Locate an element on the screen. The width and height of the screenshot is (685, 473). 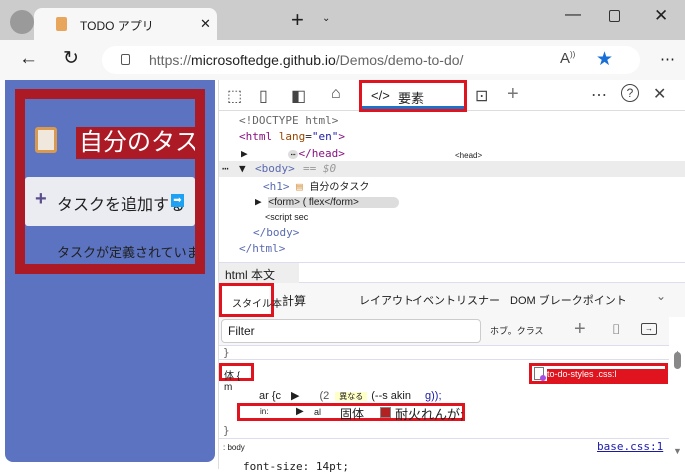
favorite-star-icon: ★ is located at coordinates (604, 59).